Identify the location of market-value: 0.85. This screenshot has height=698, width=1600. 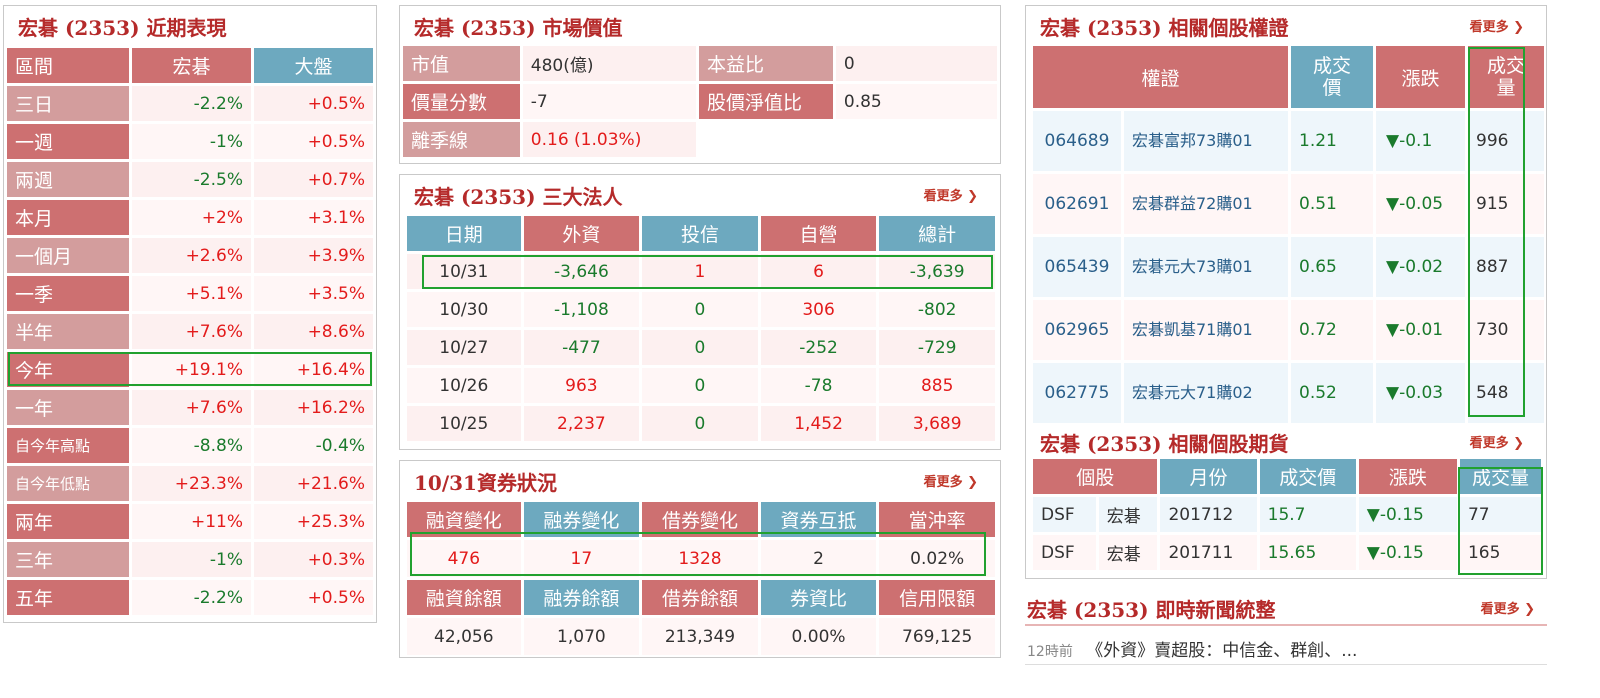
(916, 101).